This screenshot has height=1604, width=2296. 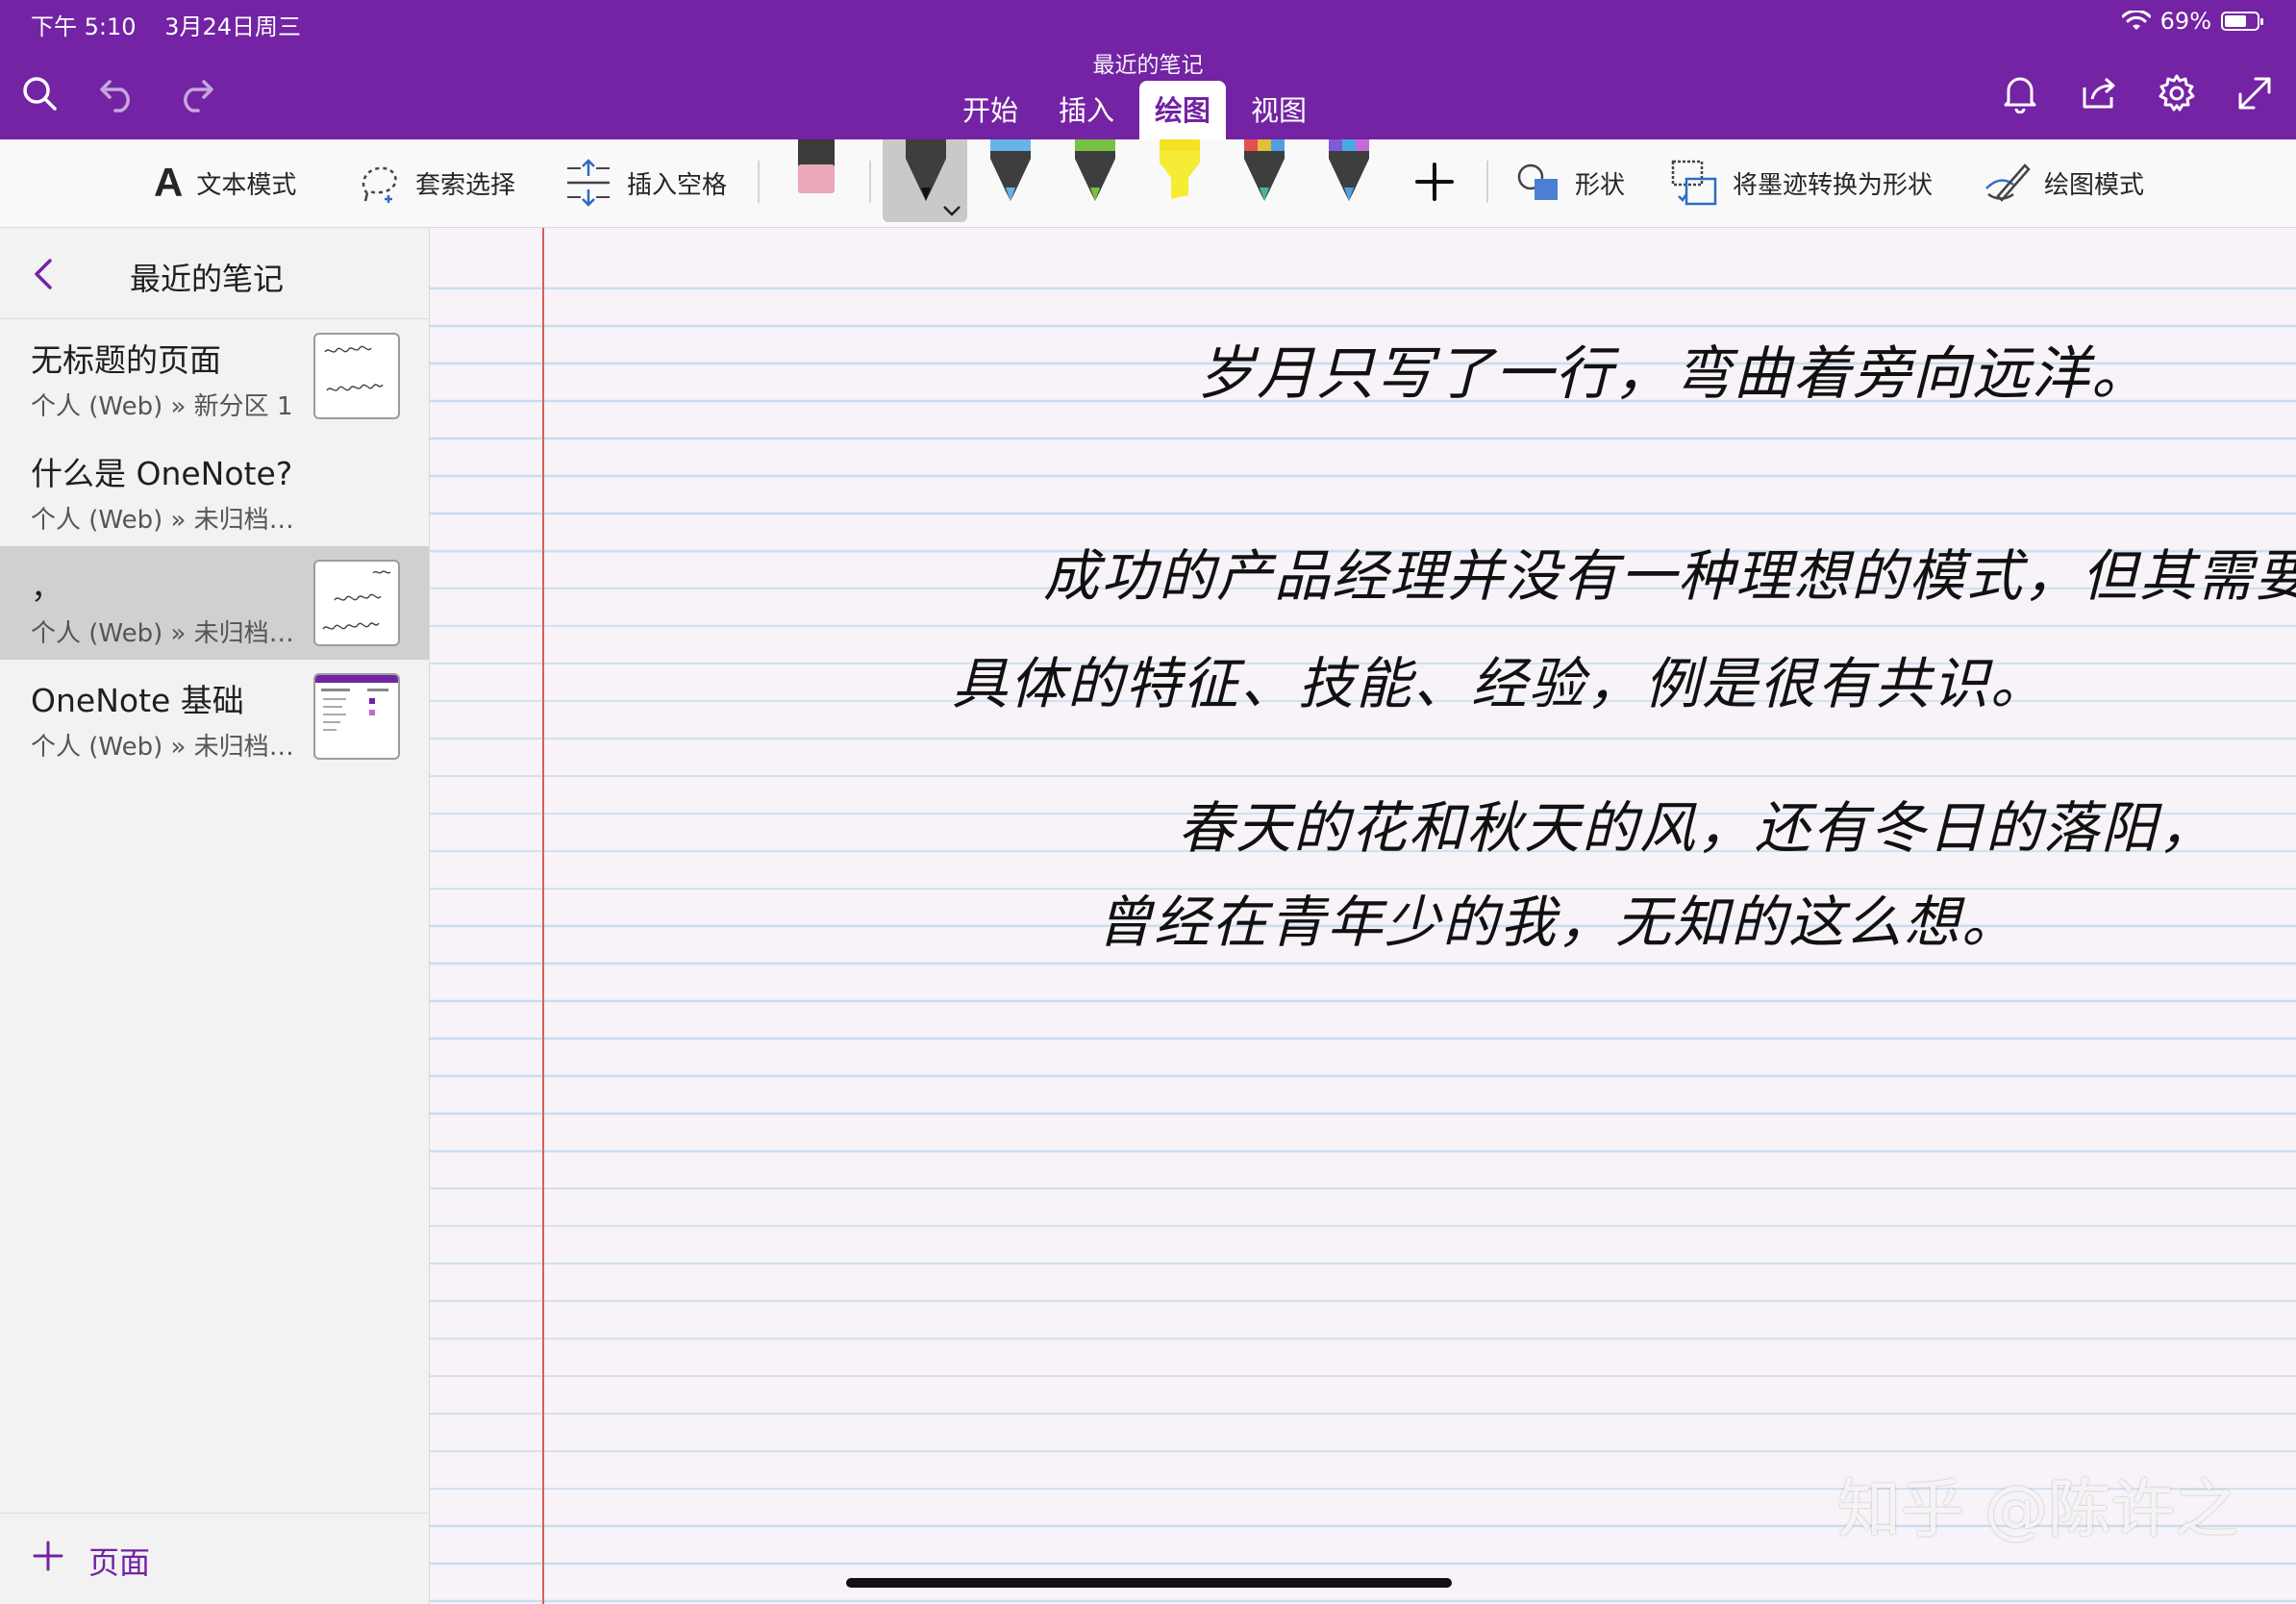 What do you see at coordinates (816, 168) in the screenshot?
I see `eraser-icon` at bounding box center [816, 168].